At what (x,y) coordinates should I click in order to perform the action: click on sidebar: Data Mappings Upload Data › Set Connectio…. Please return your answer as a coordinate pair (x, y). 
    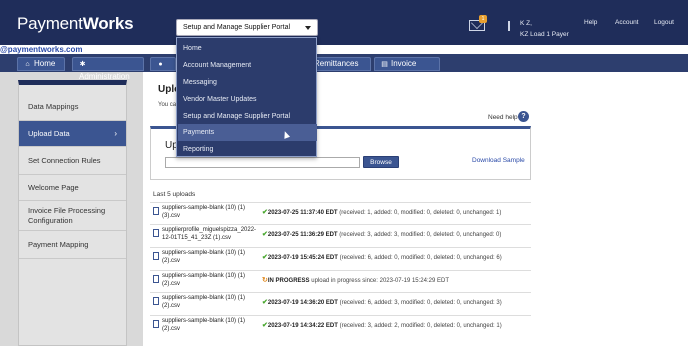
    Looking at the image, I should click on (72, 213).